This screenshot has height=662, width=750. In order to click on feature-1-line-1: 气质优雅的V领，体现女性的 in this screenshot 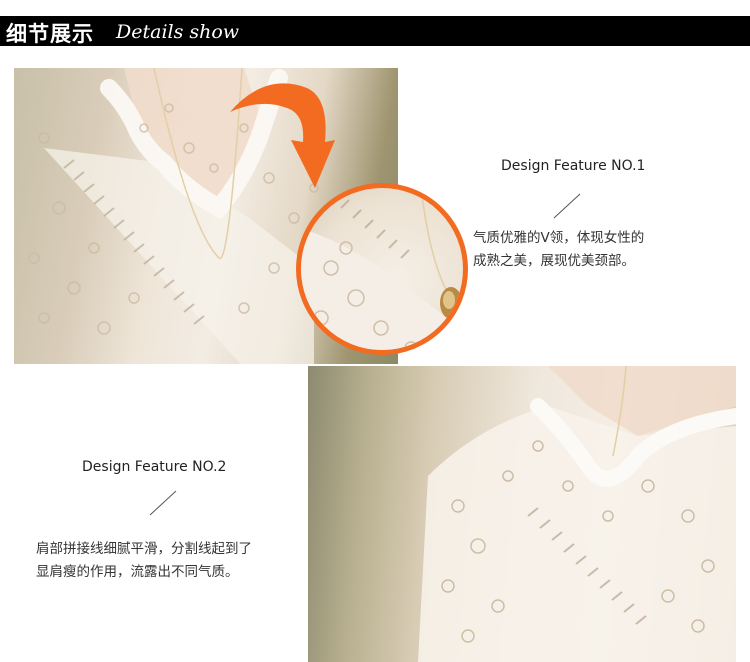, I will do `click(559, 238)`.